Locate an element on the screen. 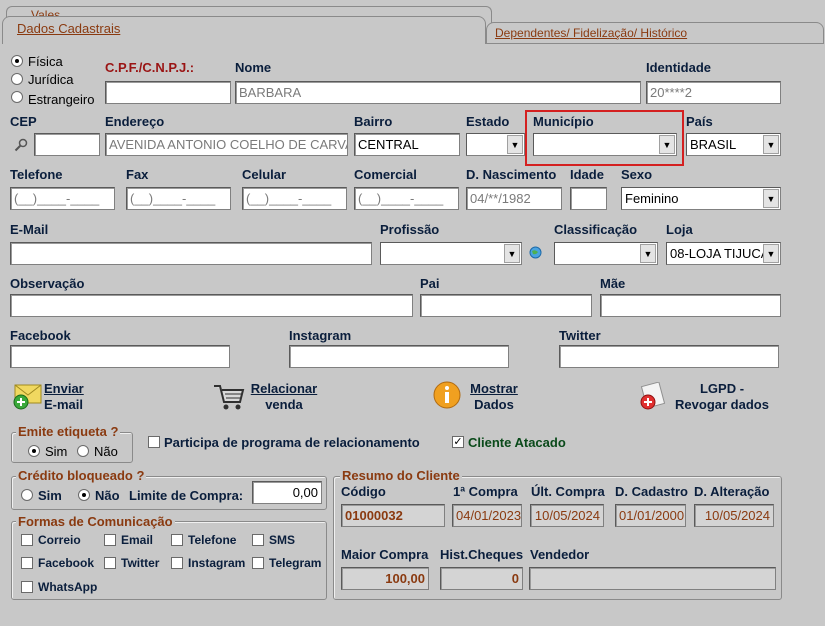 This screenshot has width=825, height=626. relacionar-label: Relacionar venda is located at coordinates (284, 397).